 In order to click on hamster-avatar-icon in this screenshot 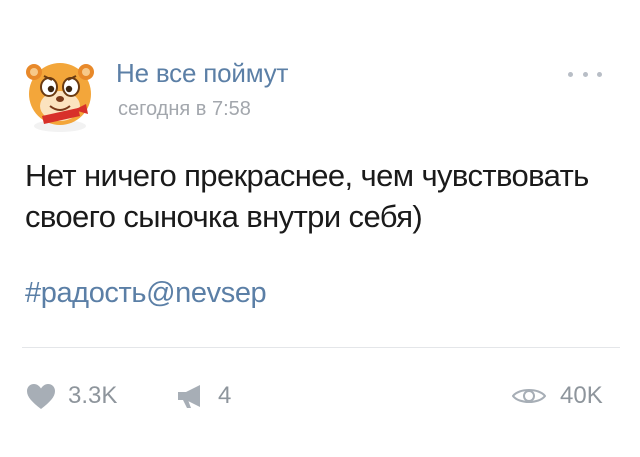, I will do `click(60, 97)`.